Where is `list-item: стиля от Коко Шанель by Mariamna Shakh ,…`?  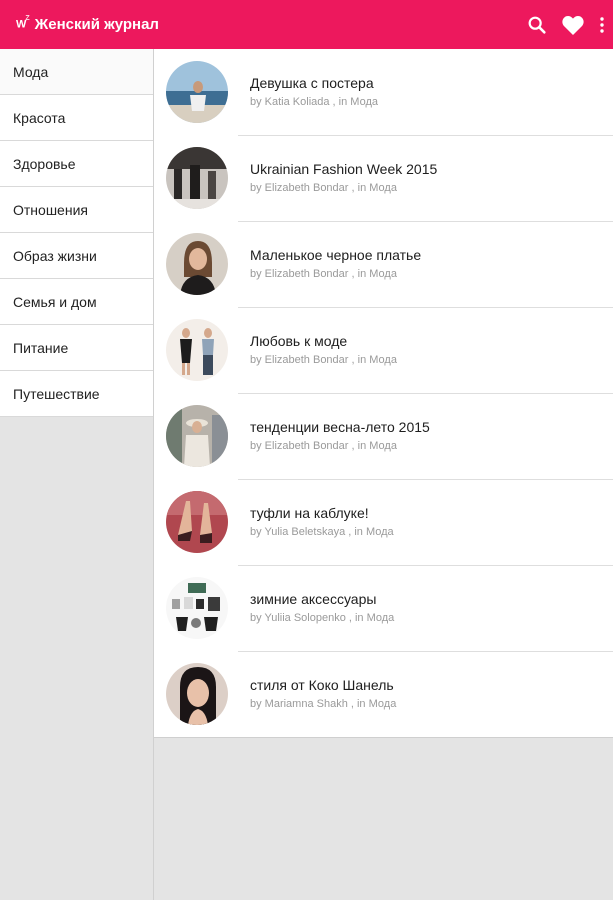 list-item: стиля от Коко Шанель by Mariamna Shakh ,… is located at coordinates (383, 694).